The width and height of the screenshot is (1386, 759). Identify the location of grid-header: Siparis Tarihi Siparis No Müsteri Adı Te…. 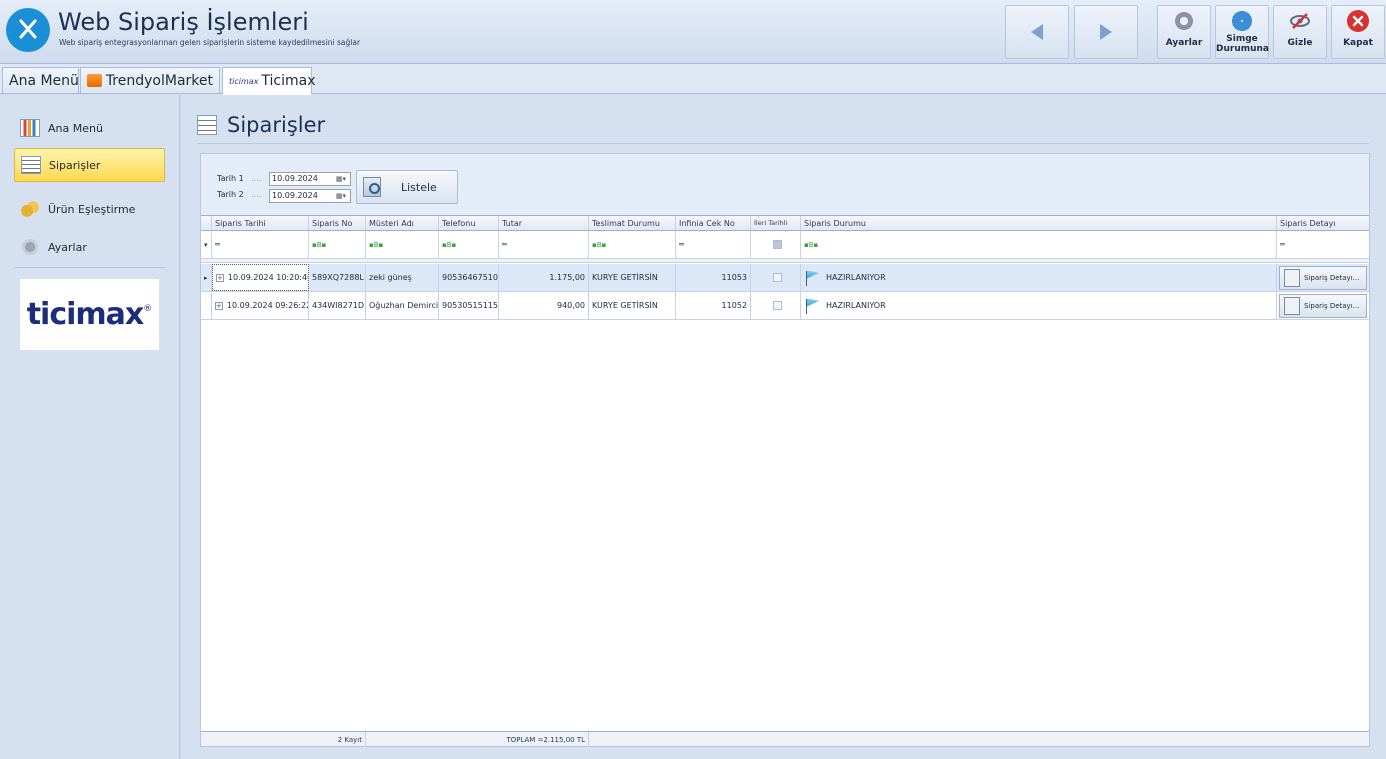
(785, 223).